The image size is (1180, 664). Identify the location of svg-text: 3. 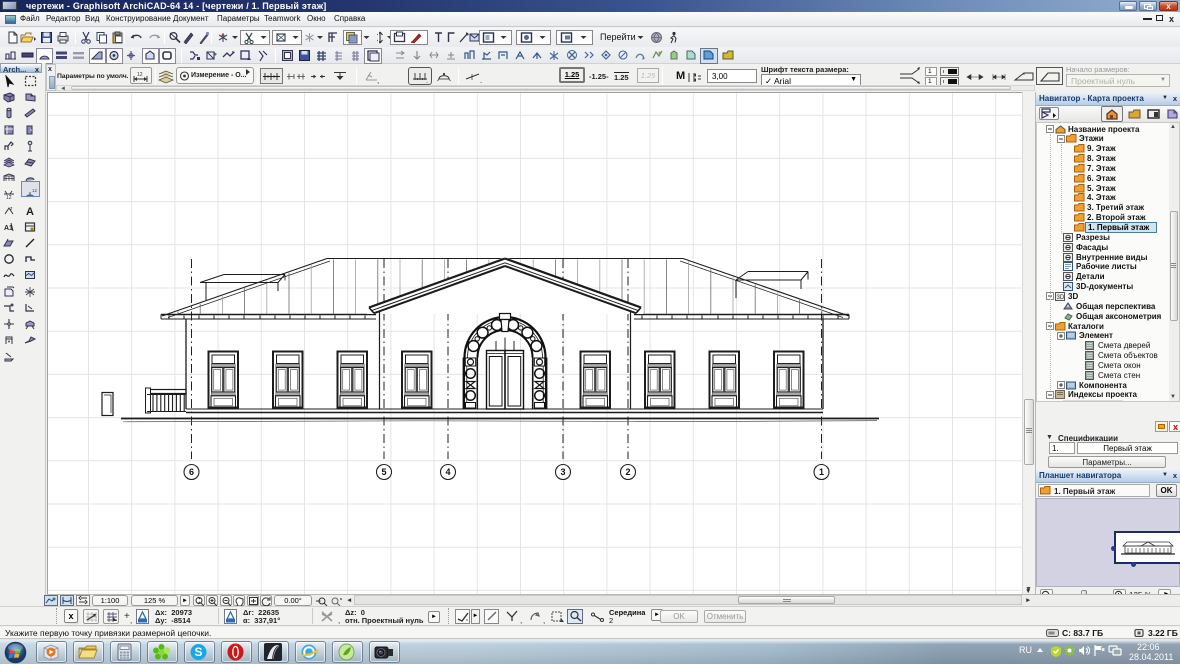
(562, 472).